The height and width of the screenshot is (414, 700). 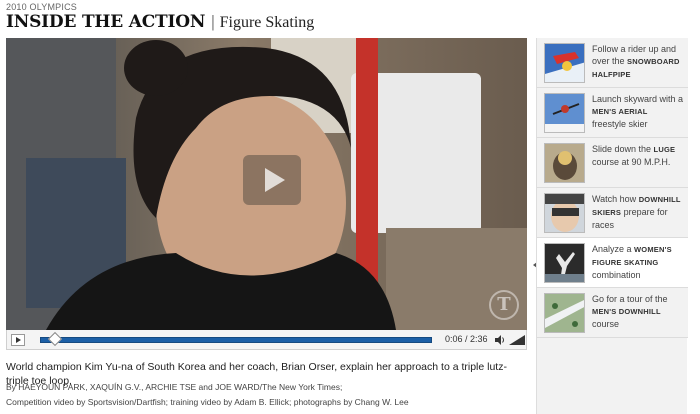 What do you see at coordinates (631, 162) in the screenshot?
I see `sidebar-item-text: course at 90 M.P.H.` at bounding box center [631, 162].